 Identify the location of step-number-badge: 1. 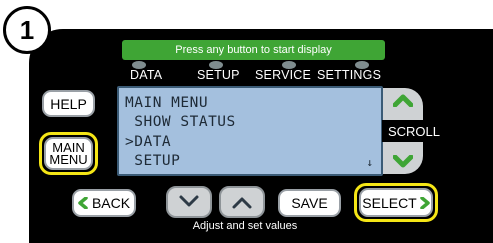
(27, 30).